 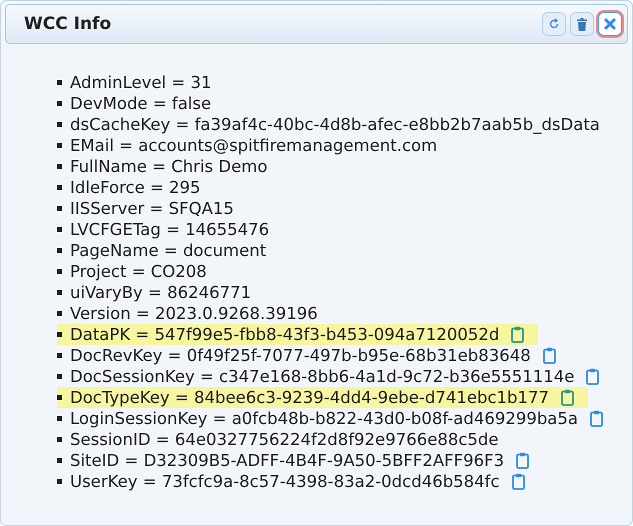 What do you see at coordinates (254, 145) in the screenshot?
I see `entry-text: EMail = accounts@spitfiremanagement.com` at bounding box center [254, 145].